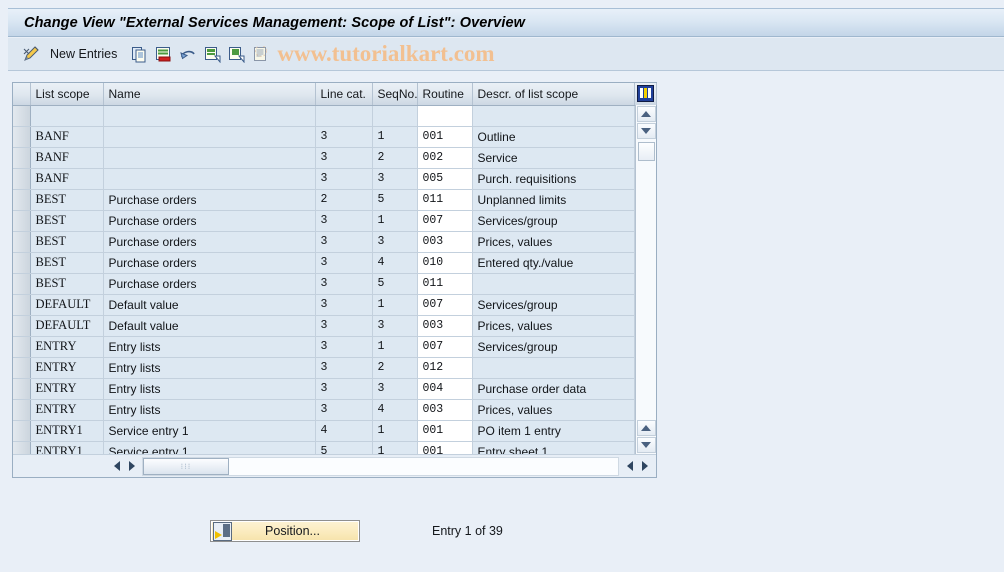  I want to click on cell-routine: 010, so click(445, 263).